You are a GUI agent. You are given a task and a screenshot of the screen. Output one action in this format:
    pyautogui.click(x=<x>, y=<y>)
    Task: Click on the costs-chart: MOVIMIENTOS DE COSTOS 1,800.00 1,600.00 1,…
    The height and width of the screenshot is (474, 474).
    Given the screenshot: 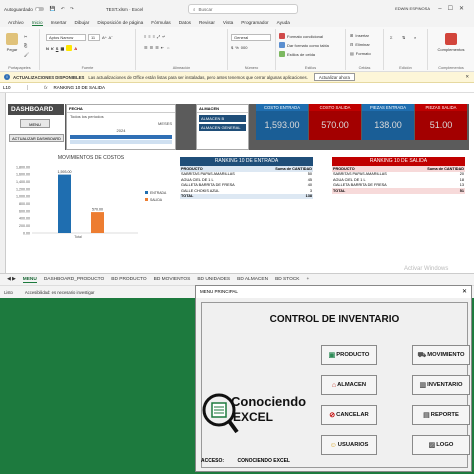 What is the action you would take?
    pyautogui.click(x=91, y=198)
    